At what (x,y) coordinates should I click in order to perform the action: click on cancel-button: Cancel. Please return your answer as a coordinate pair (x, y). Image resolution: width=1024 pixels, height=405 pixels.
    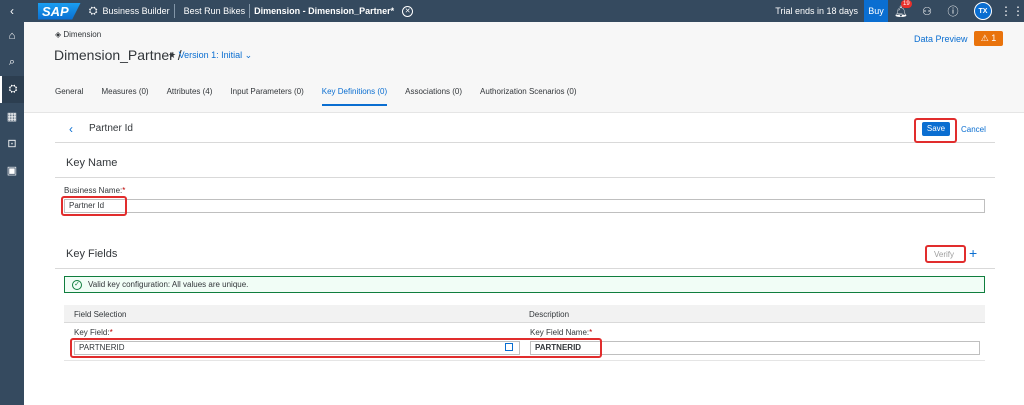
    Looking at the image, I should click on (973, 129).